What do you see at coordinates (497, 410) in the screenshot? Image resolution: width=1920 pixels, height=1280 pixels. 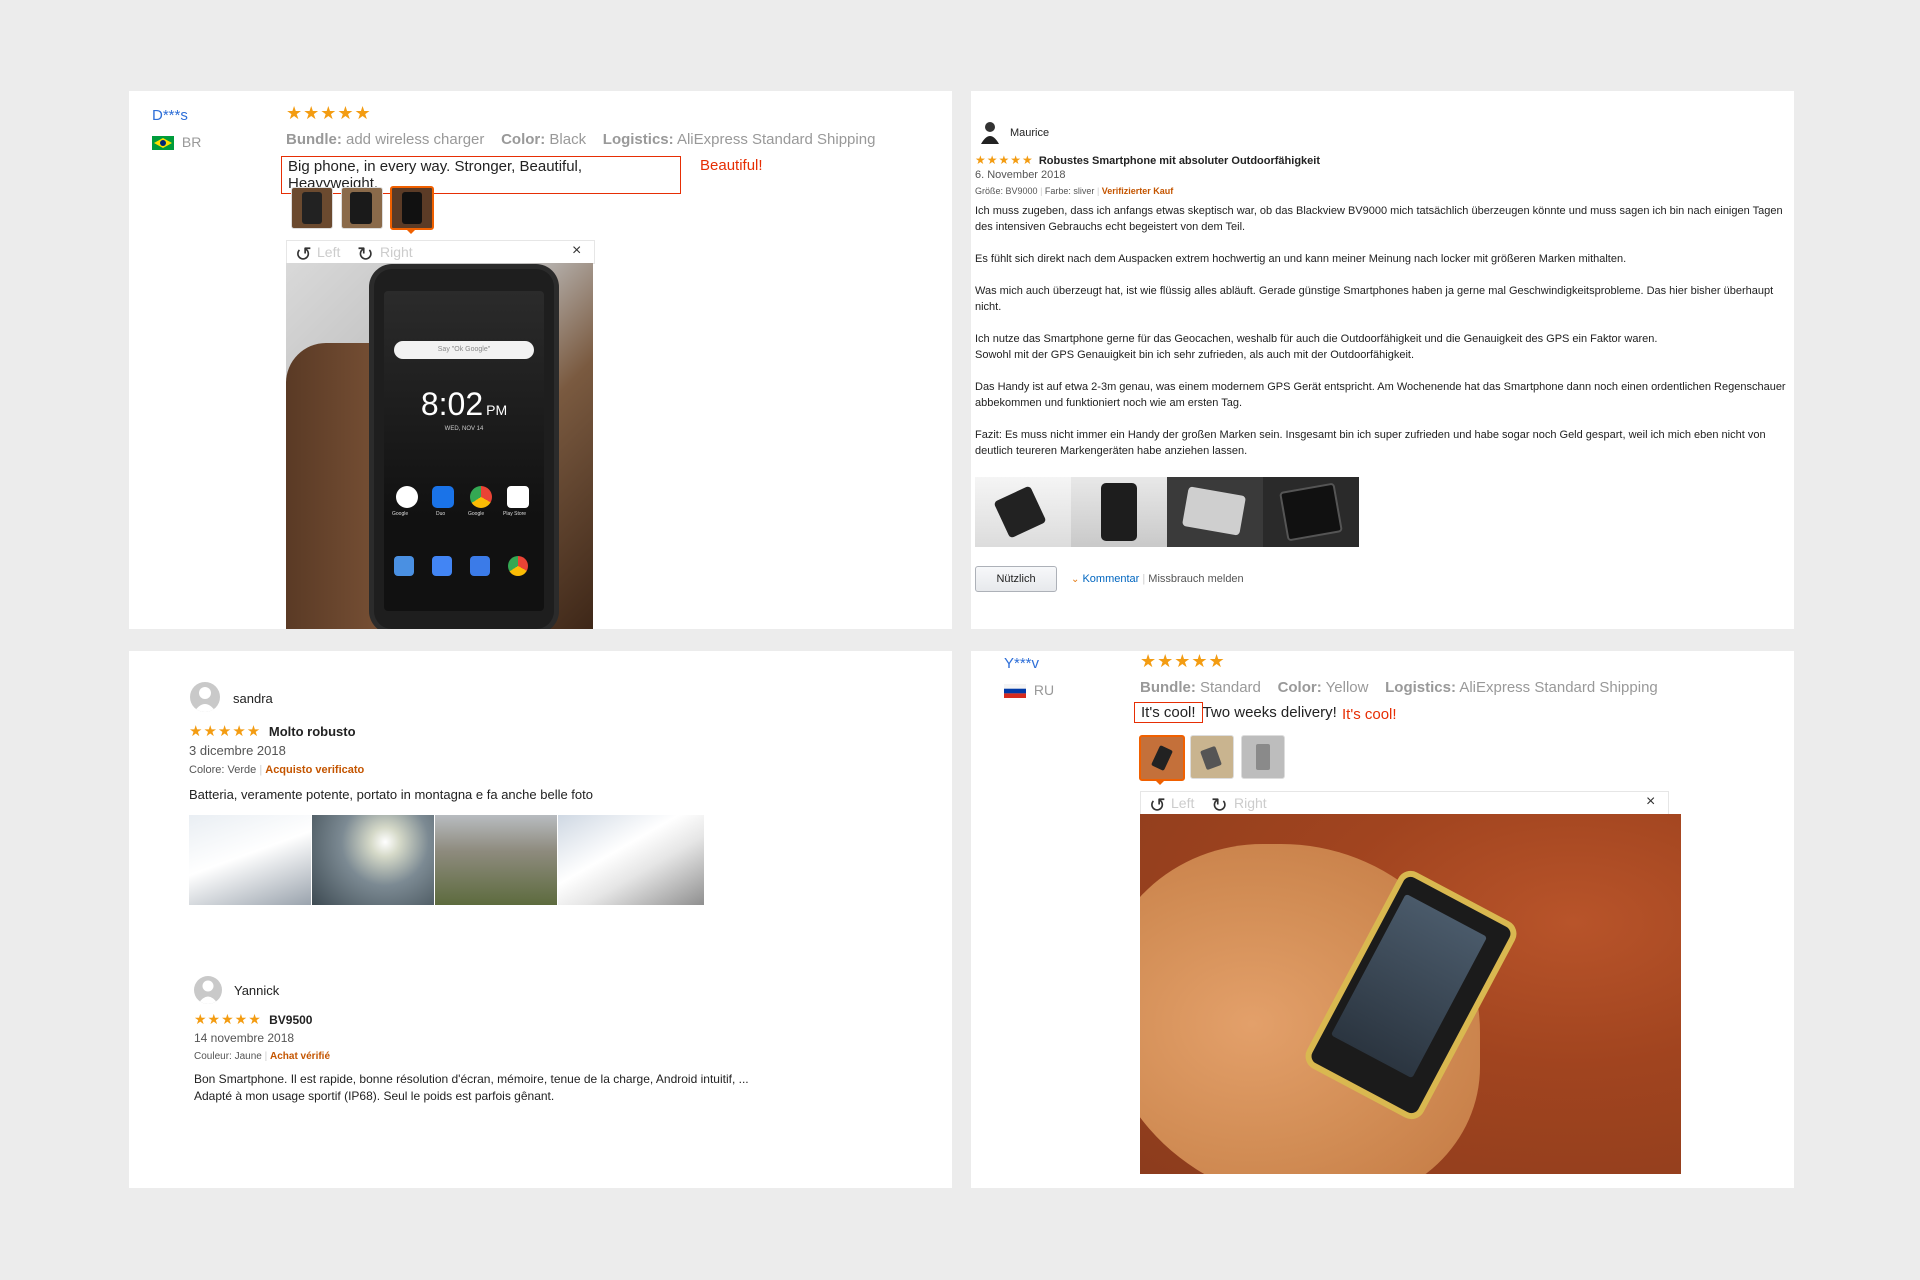 I see `clock-ampm: PM` at bounding box center [497, 410].